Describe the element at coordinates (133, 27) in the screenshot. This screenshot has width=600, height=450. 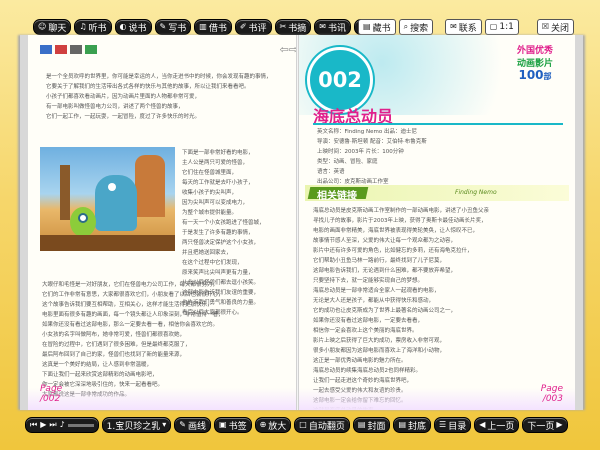
I see `toolbar-button-2: ◐ 说书` at that location.